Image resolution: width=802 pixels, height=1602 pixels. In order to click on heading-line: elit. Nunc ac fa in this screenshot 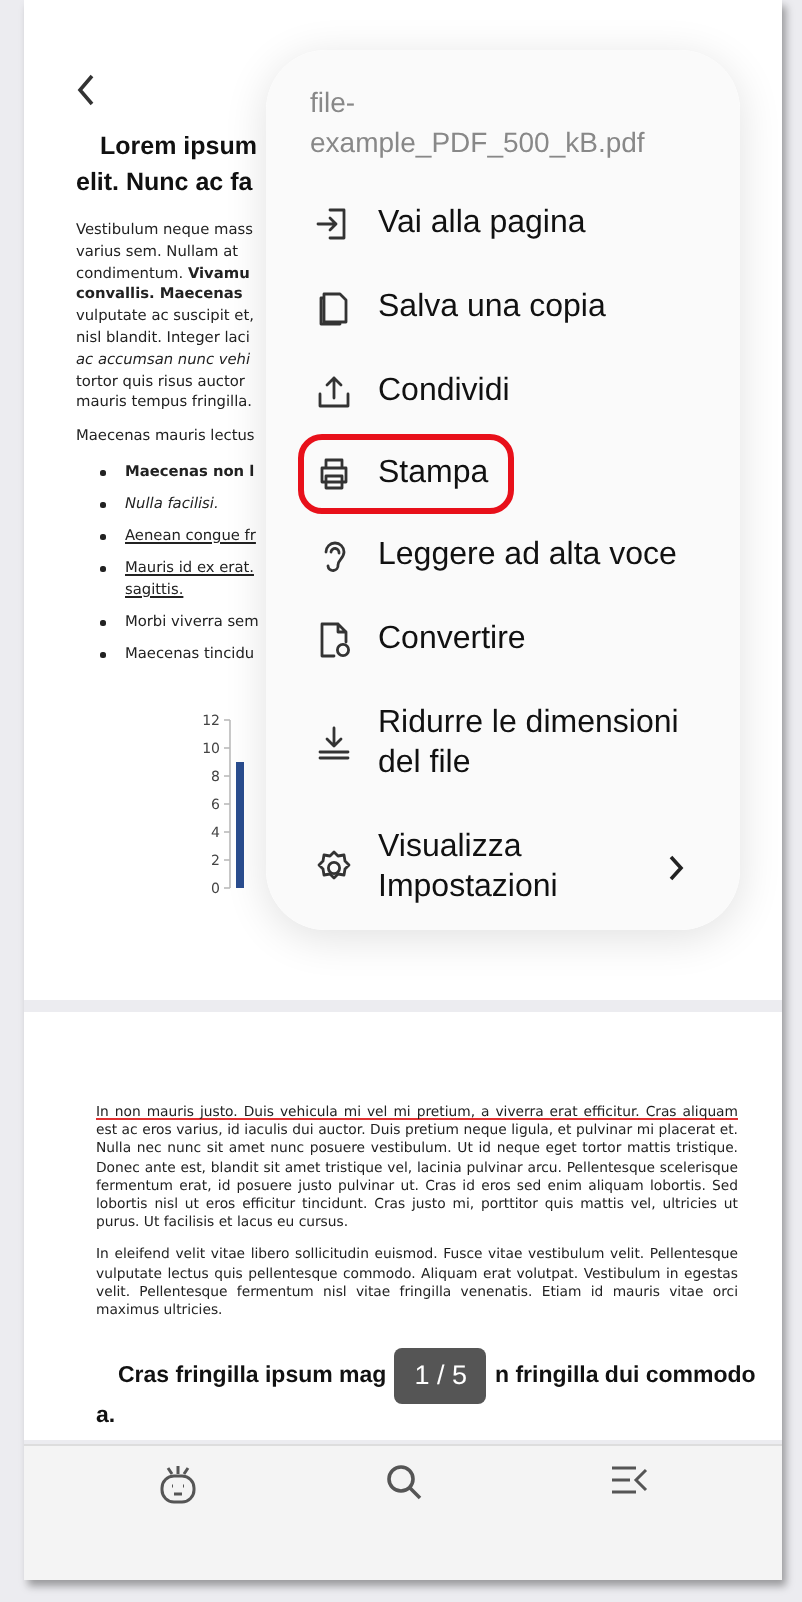, I will do `click(164, 183)`.